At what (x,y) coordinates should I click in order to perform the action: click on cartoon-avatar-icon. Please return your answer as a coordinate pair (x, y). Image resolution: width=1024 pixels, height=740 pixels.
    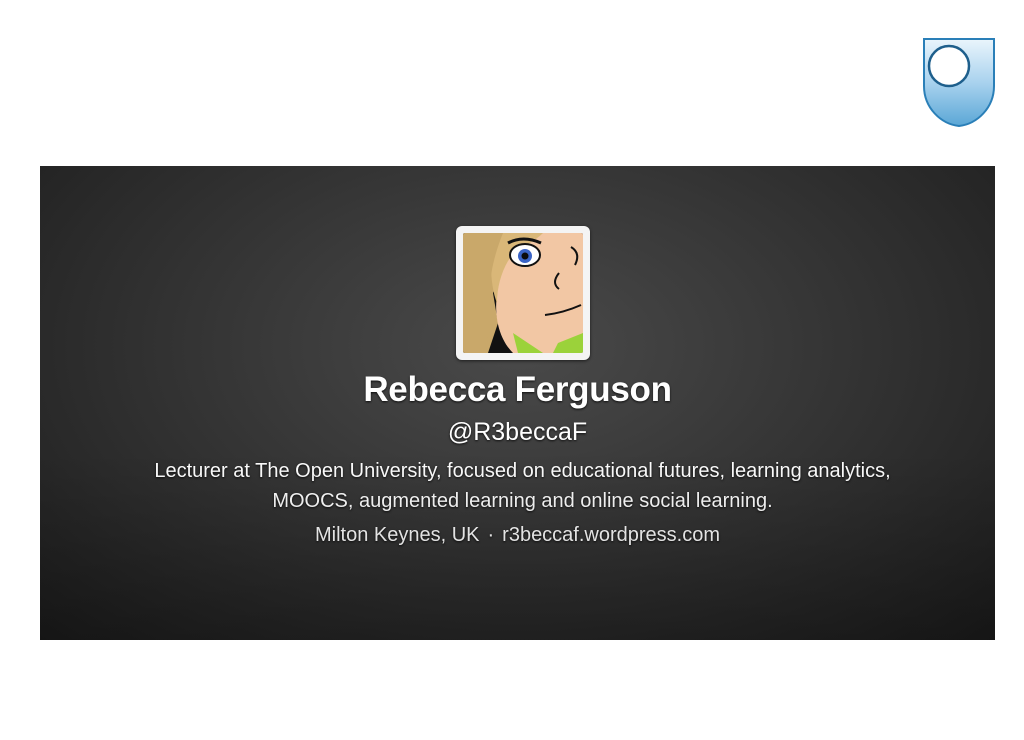
    Looking at the image, I should click on (523, 293).